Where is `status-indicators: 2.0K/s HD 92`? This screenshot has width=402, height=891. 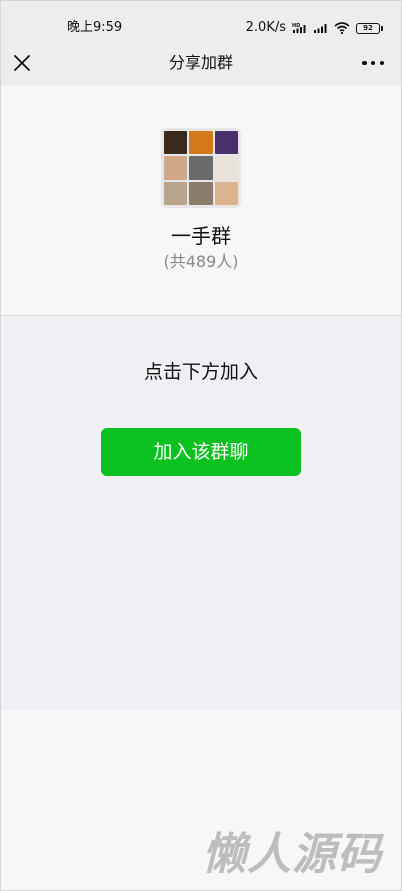
status-indicators: 2.0K/s HD 92 is located at coordinates (314, 28).